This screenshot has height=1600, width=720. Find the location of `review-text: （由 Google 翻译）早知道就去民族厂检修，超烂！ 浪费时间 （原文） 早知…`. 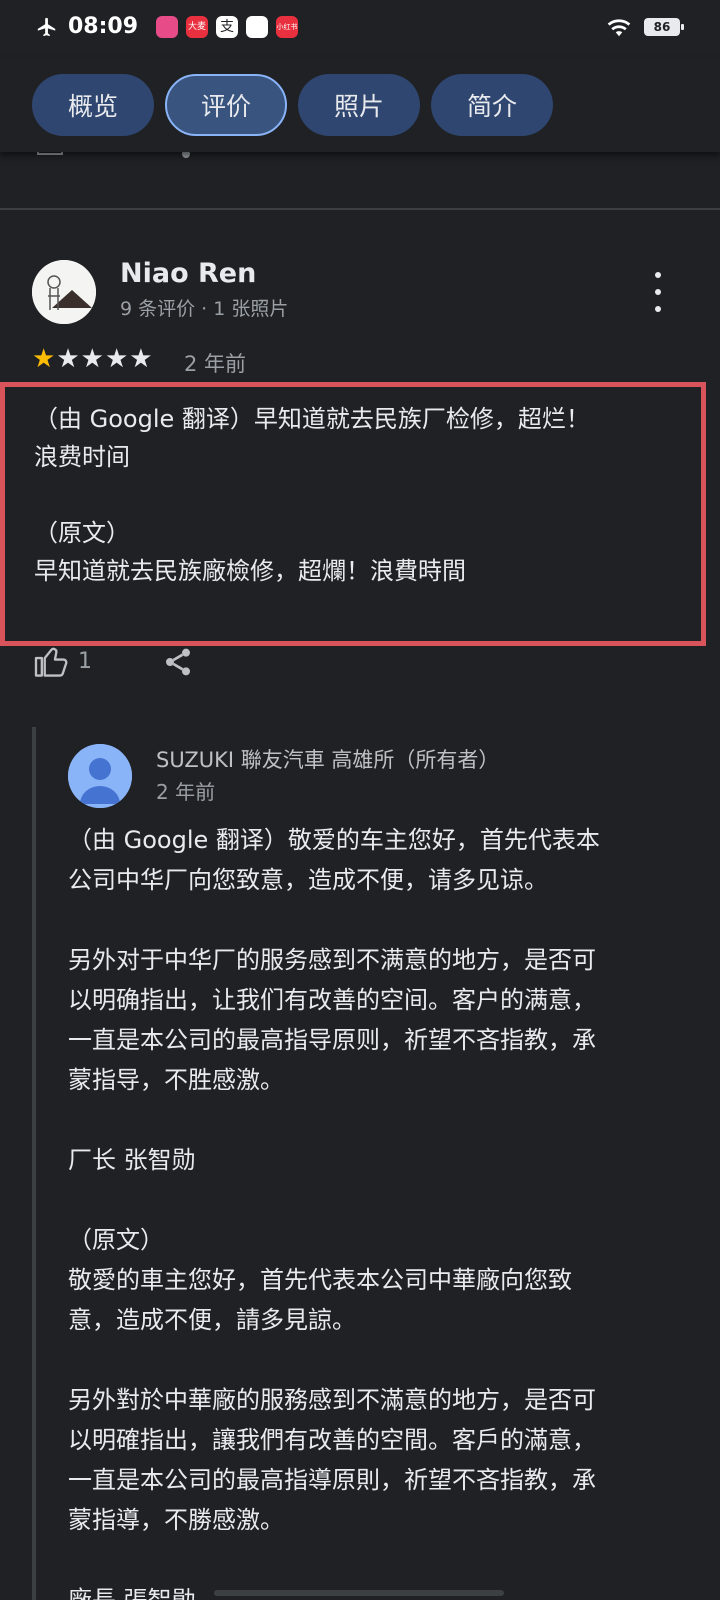

review-text: （由 Google 翻译）早知道就去民族厂检修，超烂！ 浪费时间 （原文） 早知… is located at coordinates (359, 495).